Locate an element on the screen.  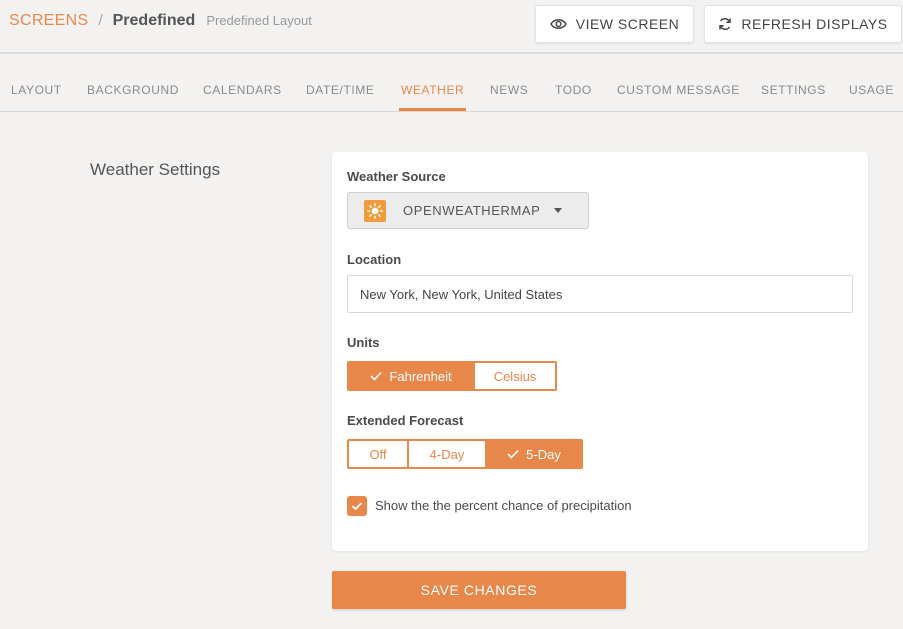
tab-calendars: CALENDARS is located at coordinates (242, 90).